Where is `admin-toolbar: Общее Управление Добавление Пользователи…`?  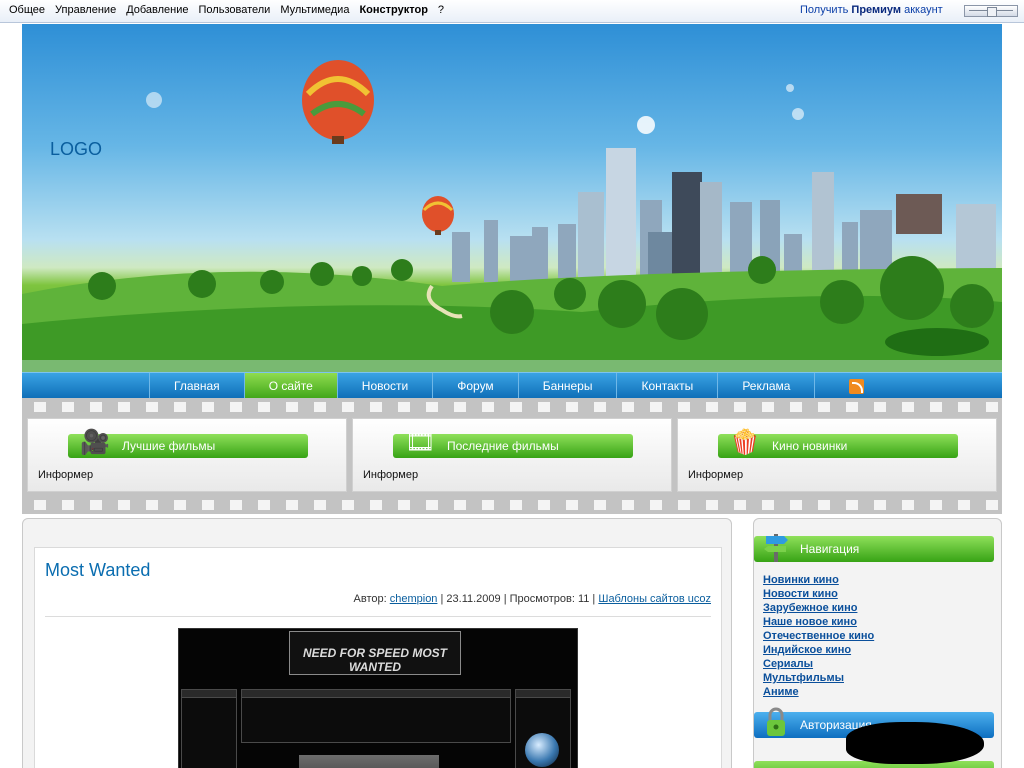 admin-toolbar: Общее Управление Добавление Пользователи… is located at coordinates (512, 11).